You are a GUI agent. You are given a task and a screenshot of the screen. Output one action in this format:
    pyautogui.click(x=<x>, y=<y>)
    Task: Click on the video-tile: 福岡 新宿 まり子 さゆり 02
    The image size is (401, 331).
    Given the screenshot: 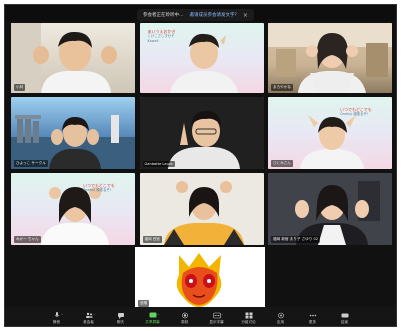 What is the action you would take?
    pyautogui.click(x=330, y=209)
    